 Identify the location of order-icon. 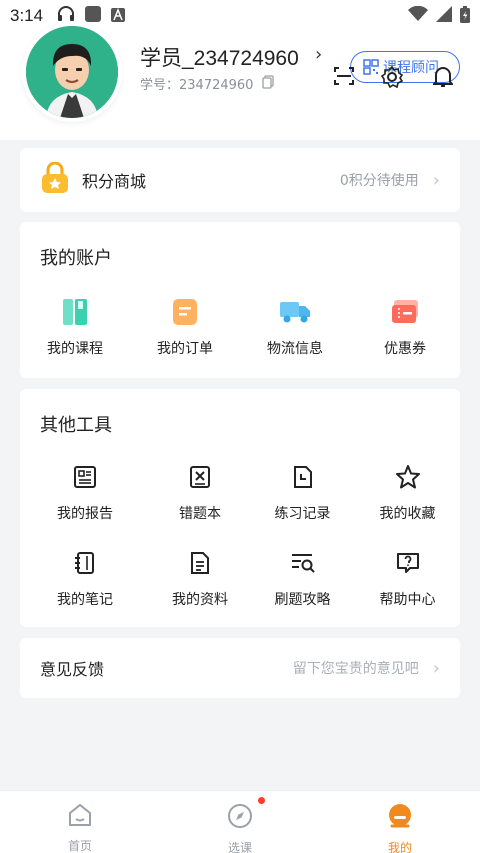
(185, 312).